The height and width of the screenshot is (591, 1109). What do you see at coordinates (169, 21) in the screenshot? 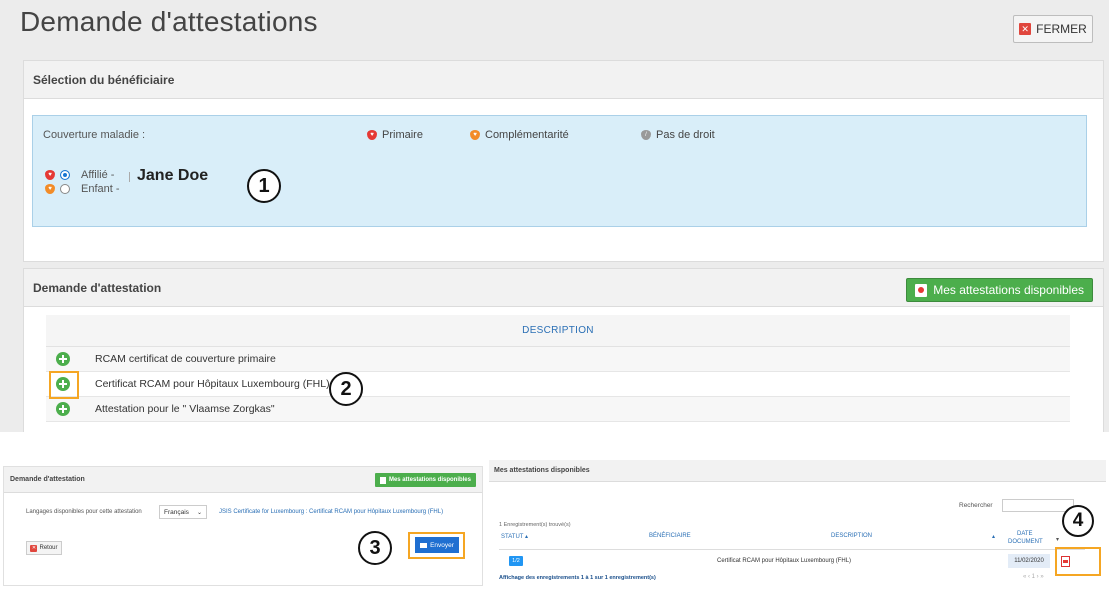
I see `page-title: Demande d'attestations` at bounding box center [169, 21].